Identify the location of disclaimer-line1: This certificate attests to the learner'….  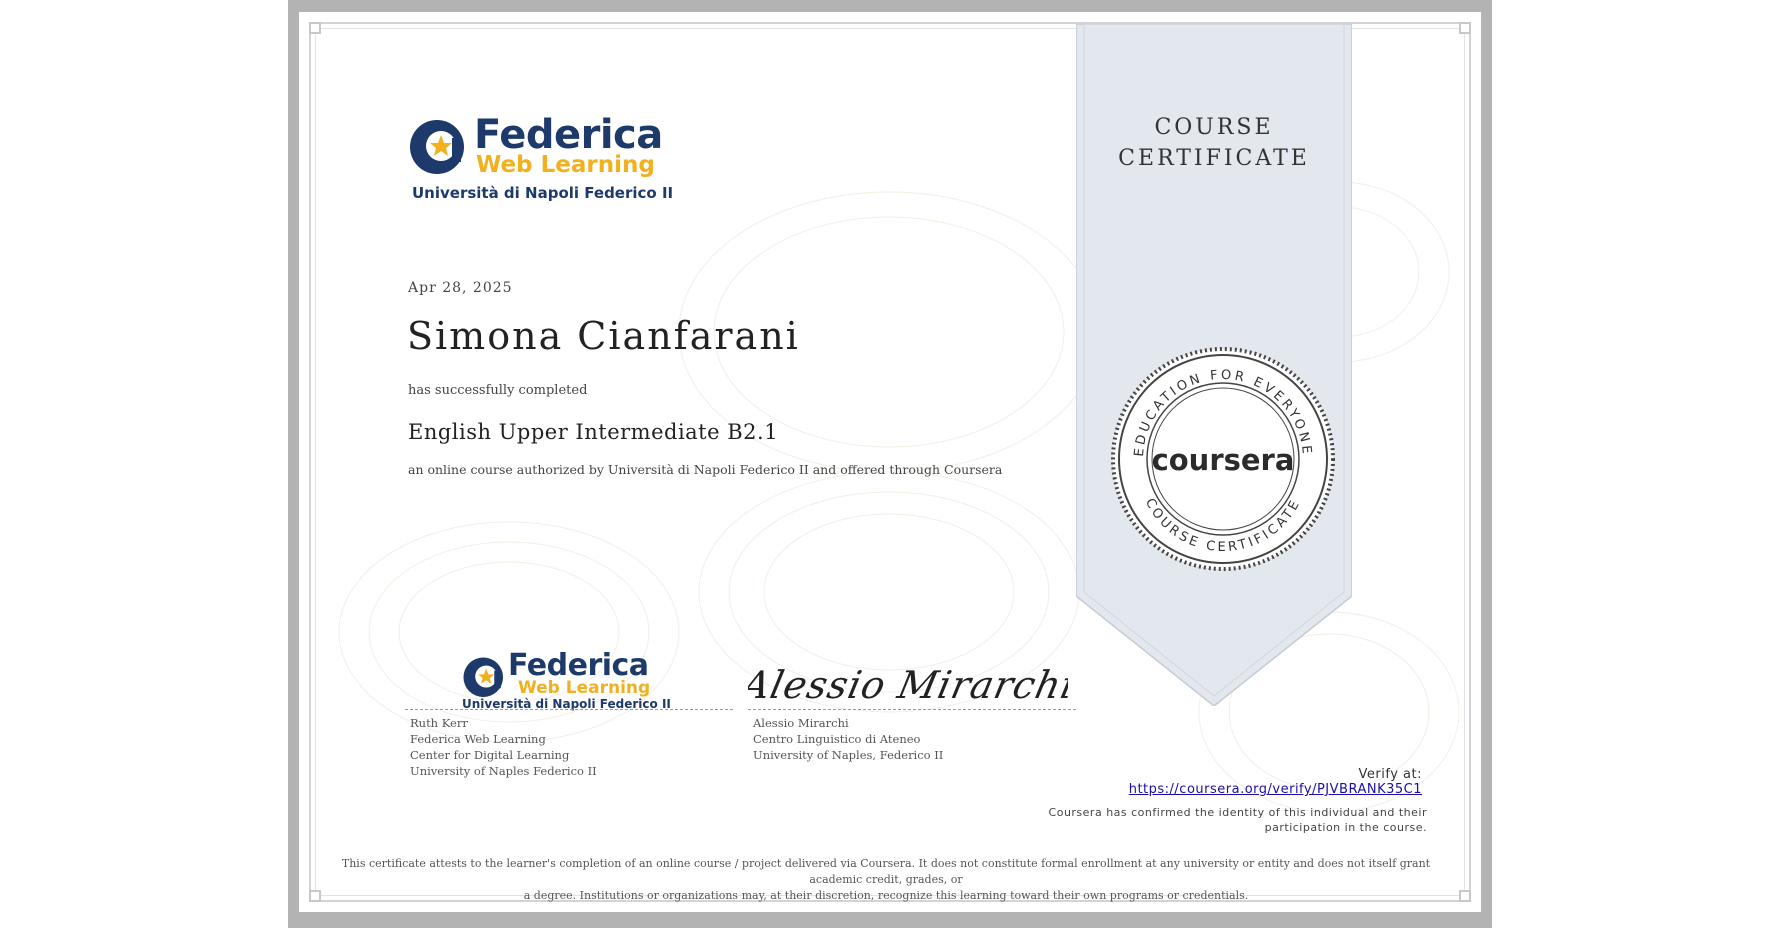
(886, 871).